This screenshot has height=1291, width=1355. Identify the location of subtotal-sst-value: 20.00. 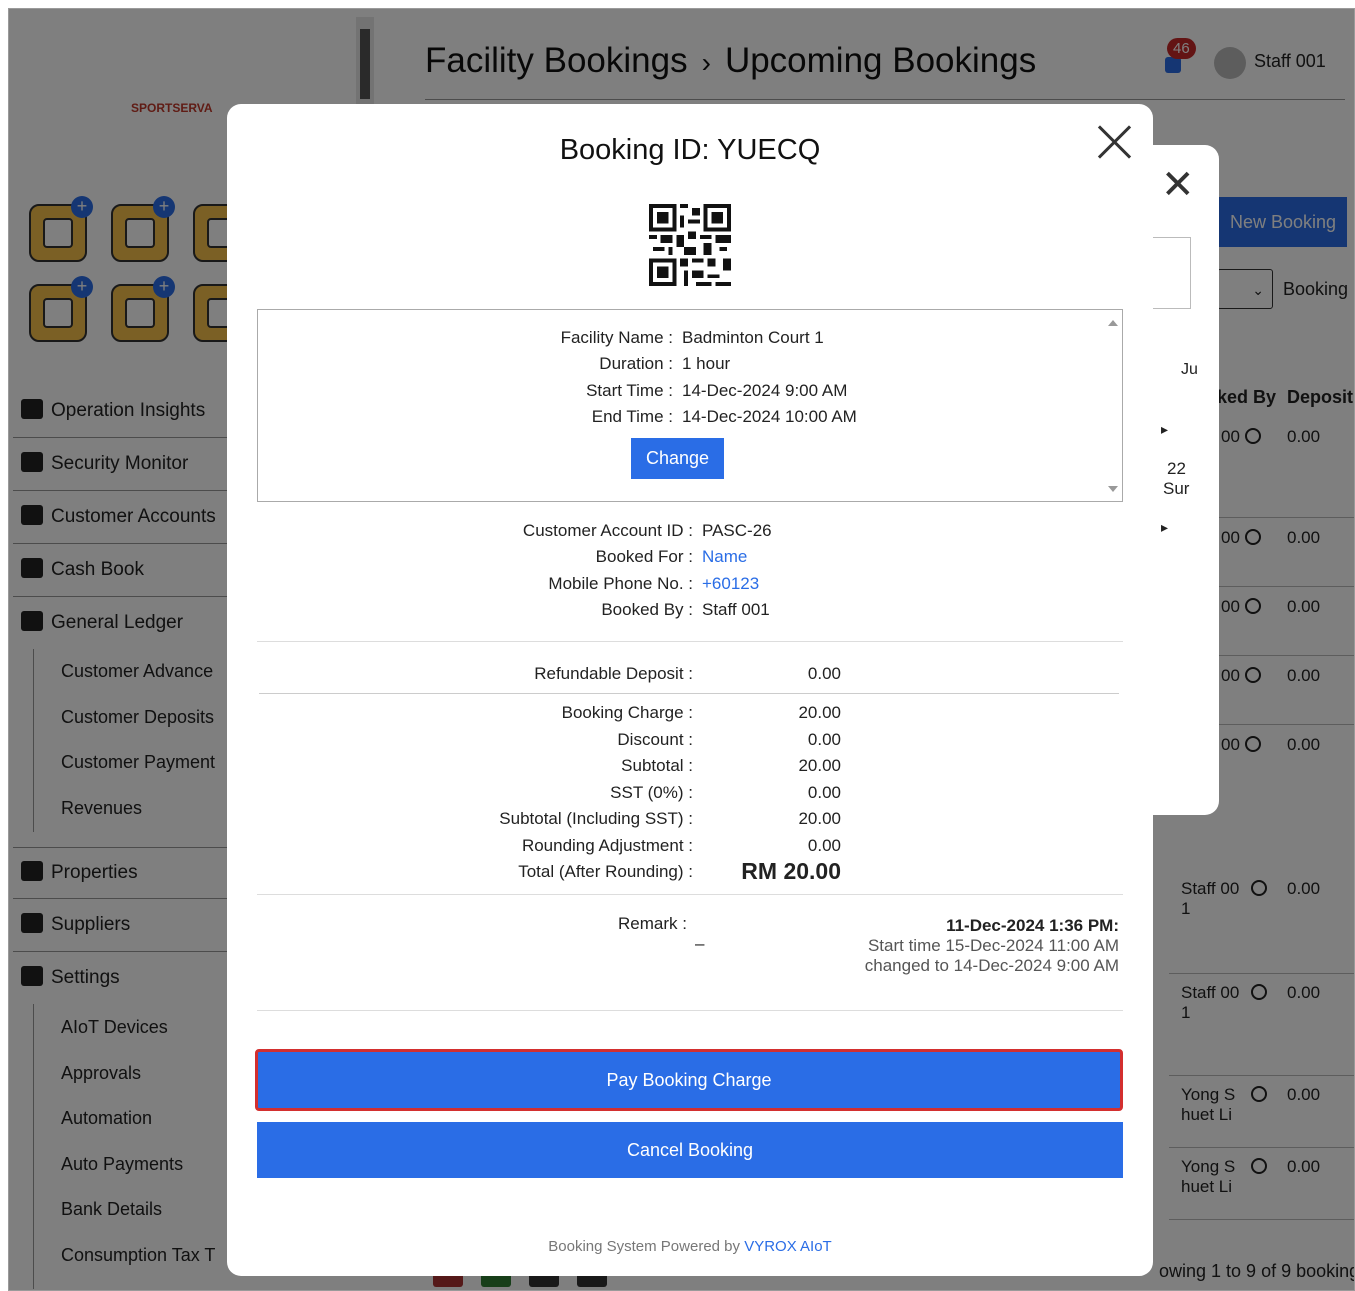
(819, 818).